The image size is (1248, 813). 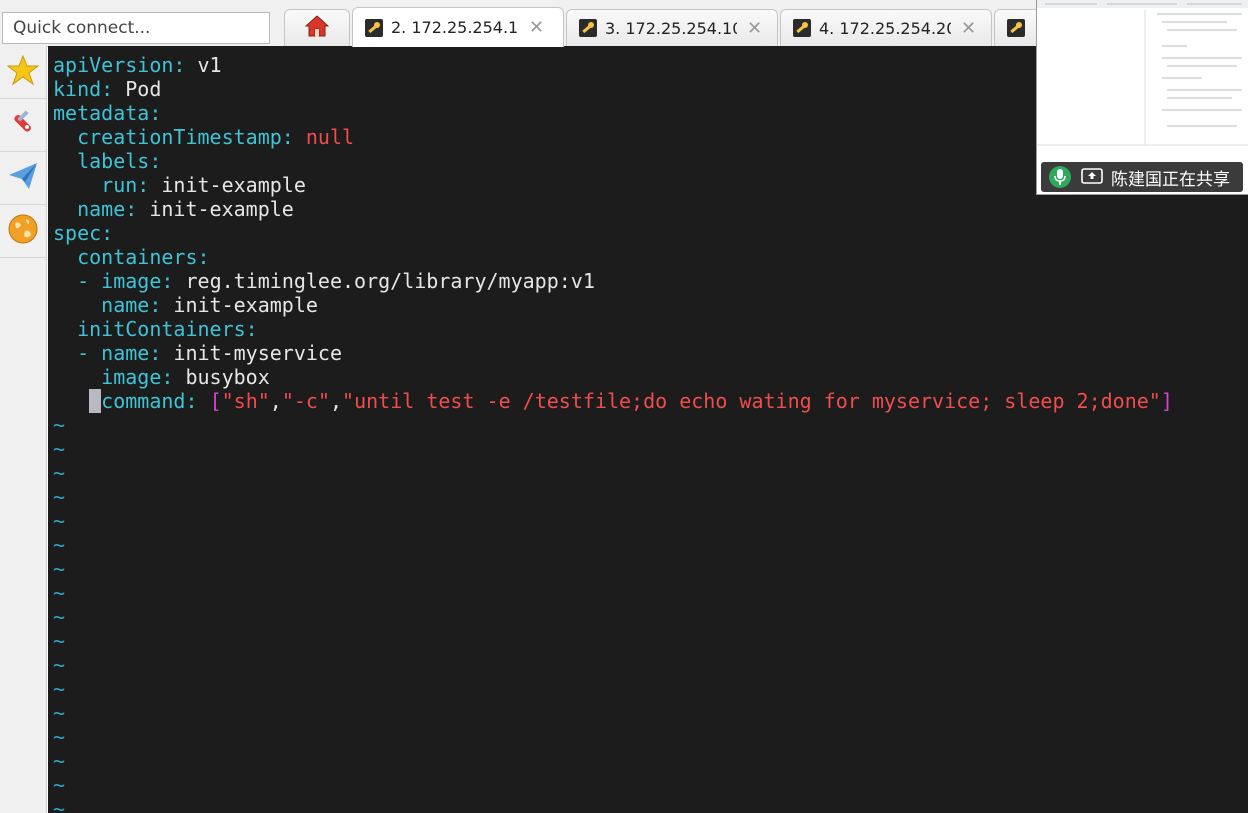 I want to click on code-token: metadata, so click(x=101, y=113).